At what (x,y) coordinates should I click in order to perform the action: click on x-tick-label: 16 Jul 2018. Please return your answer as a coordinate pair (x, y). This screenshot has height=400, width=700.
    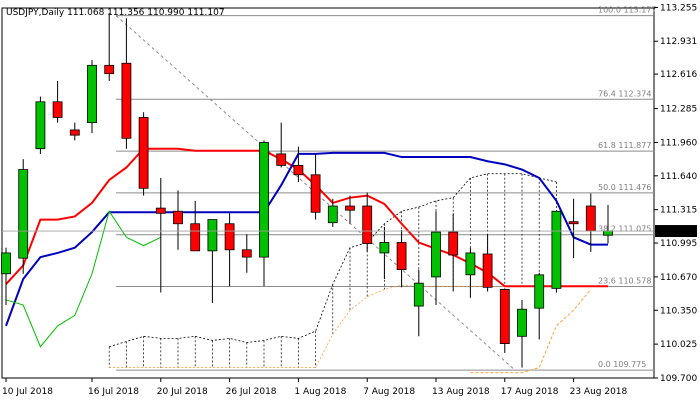
    Looking at the image, I should click on (113, 392).